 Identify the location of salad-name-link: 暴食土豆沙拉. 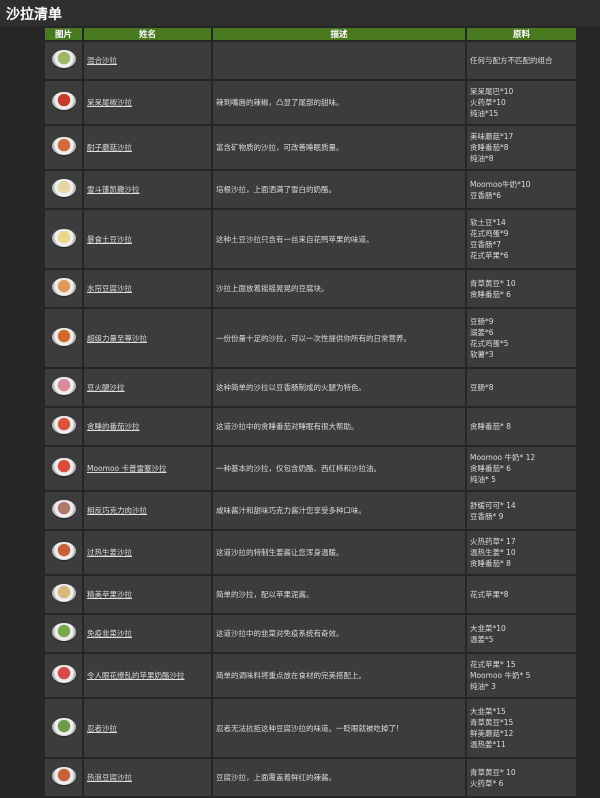
(147, 239).